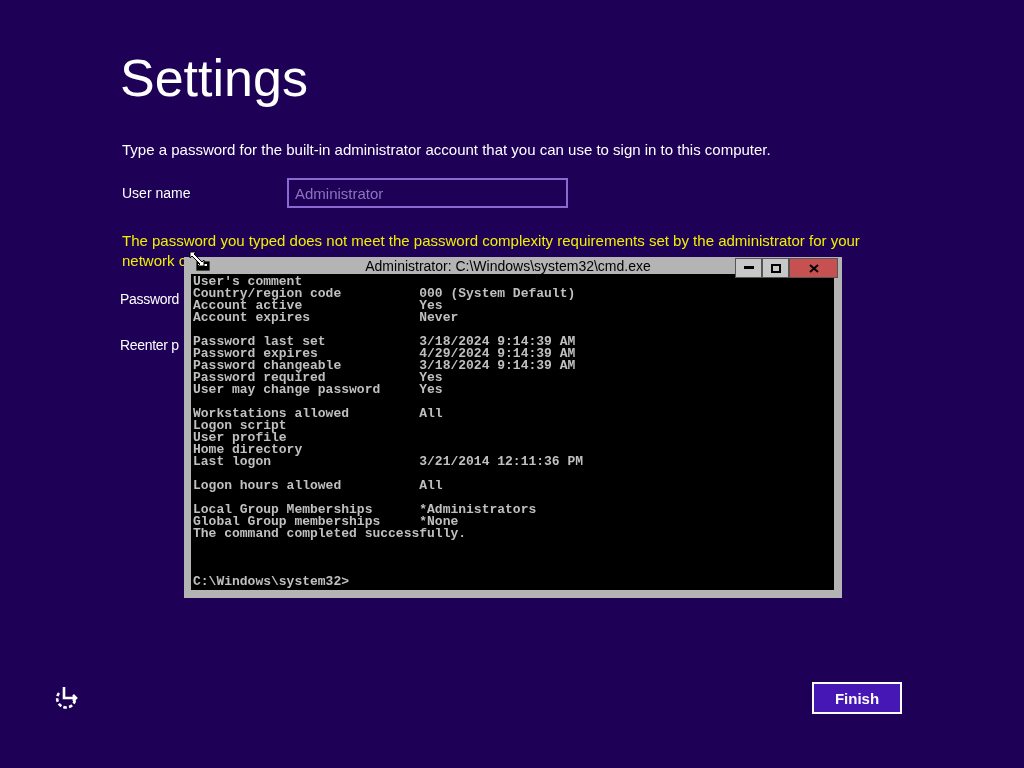 Image resolution: width=1024 pixels, height=768 pixels. What do you see at coordinates (268, 486) in the screenshot?
I see `console-text: Logon hours allowed` at bounding box center [268, 486].